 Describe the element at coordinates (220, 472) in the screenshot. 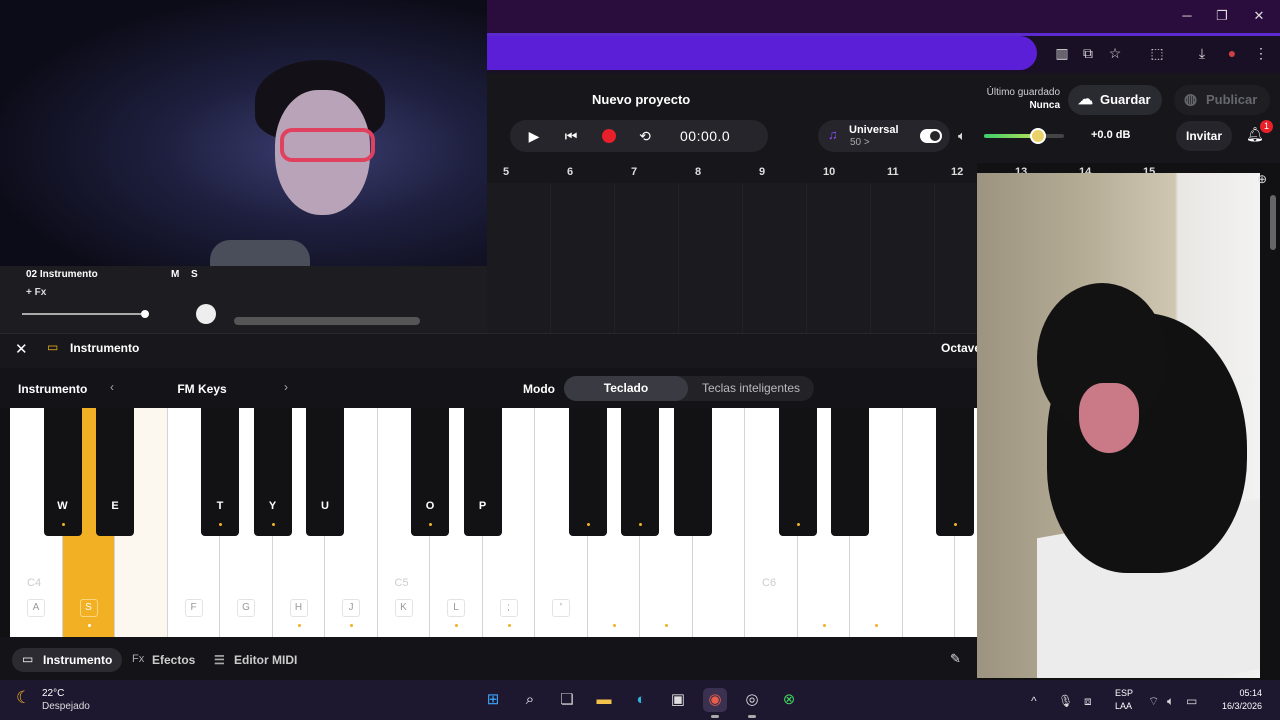

I see `black-key: T` at that location.